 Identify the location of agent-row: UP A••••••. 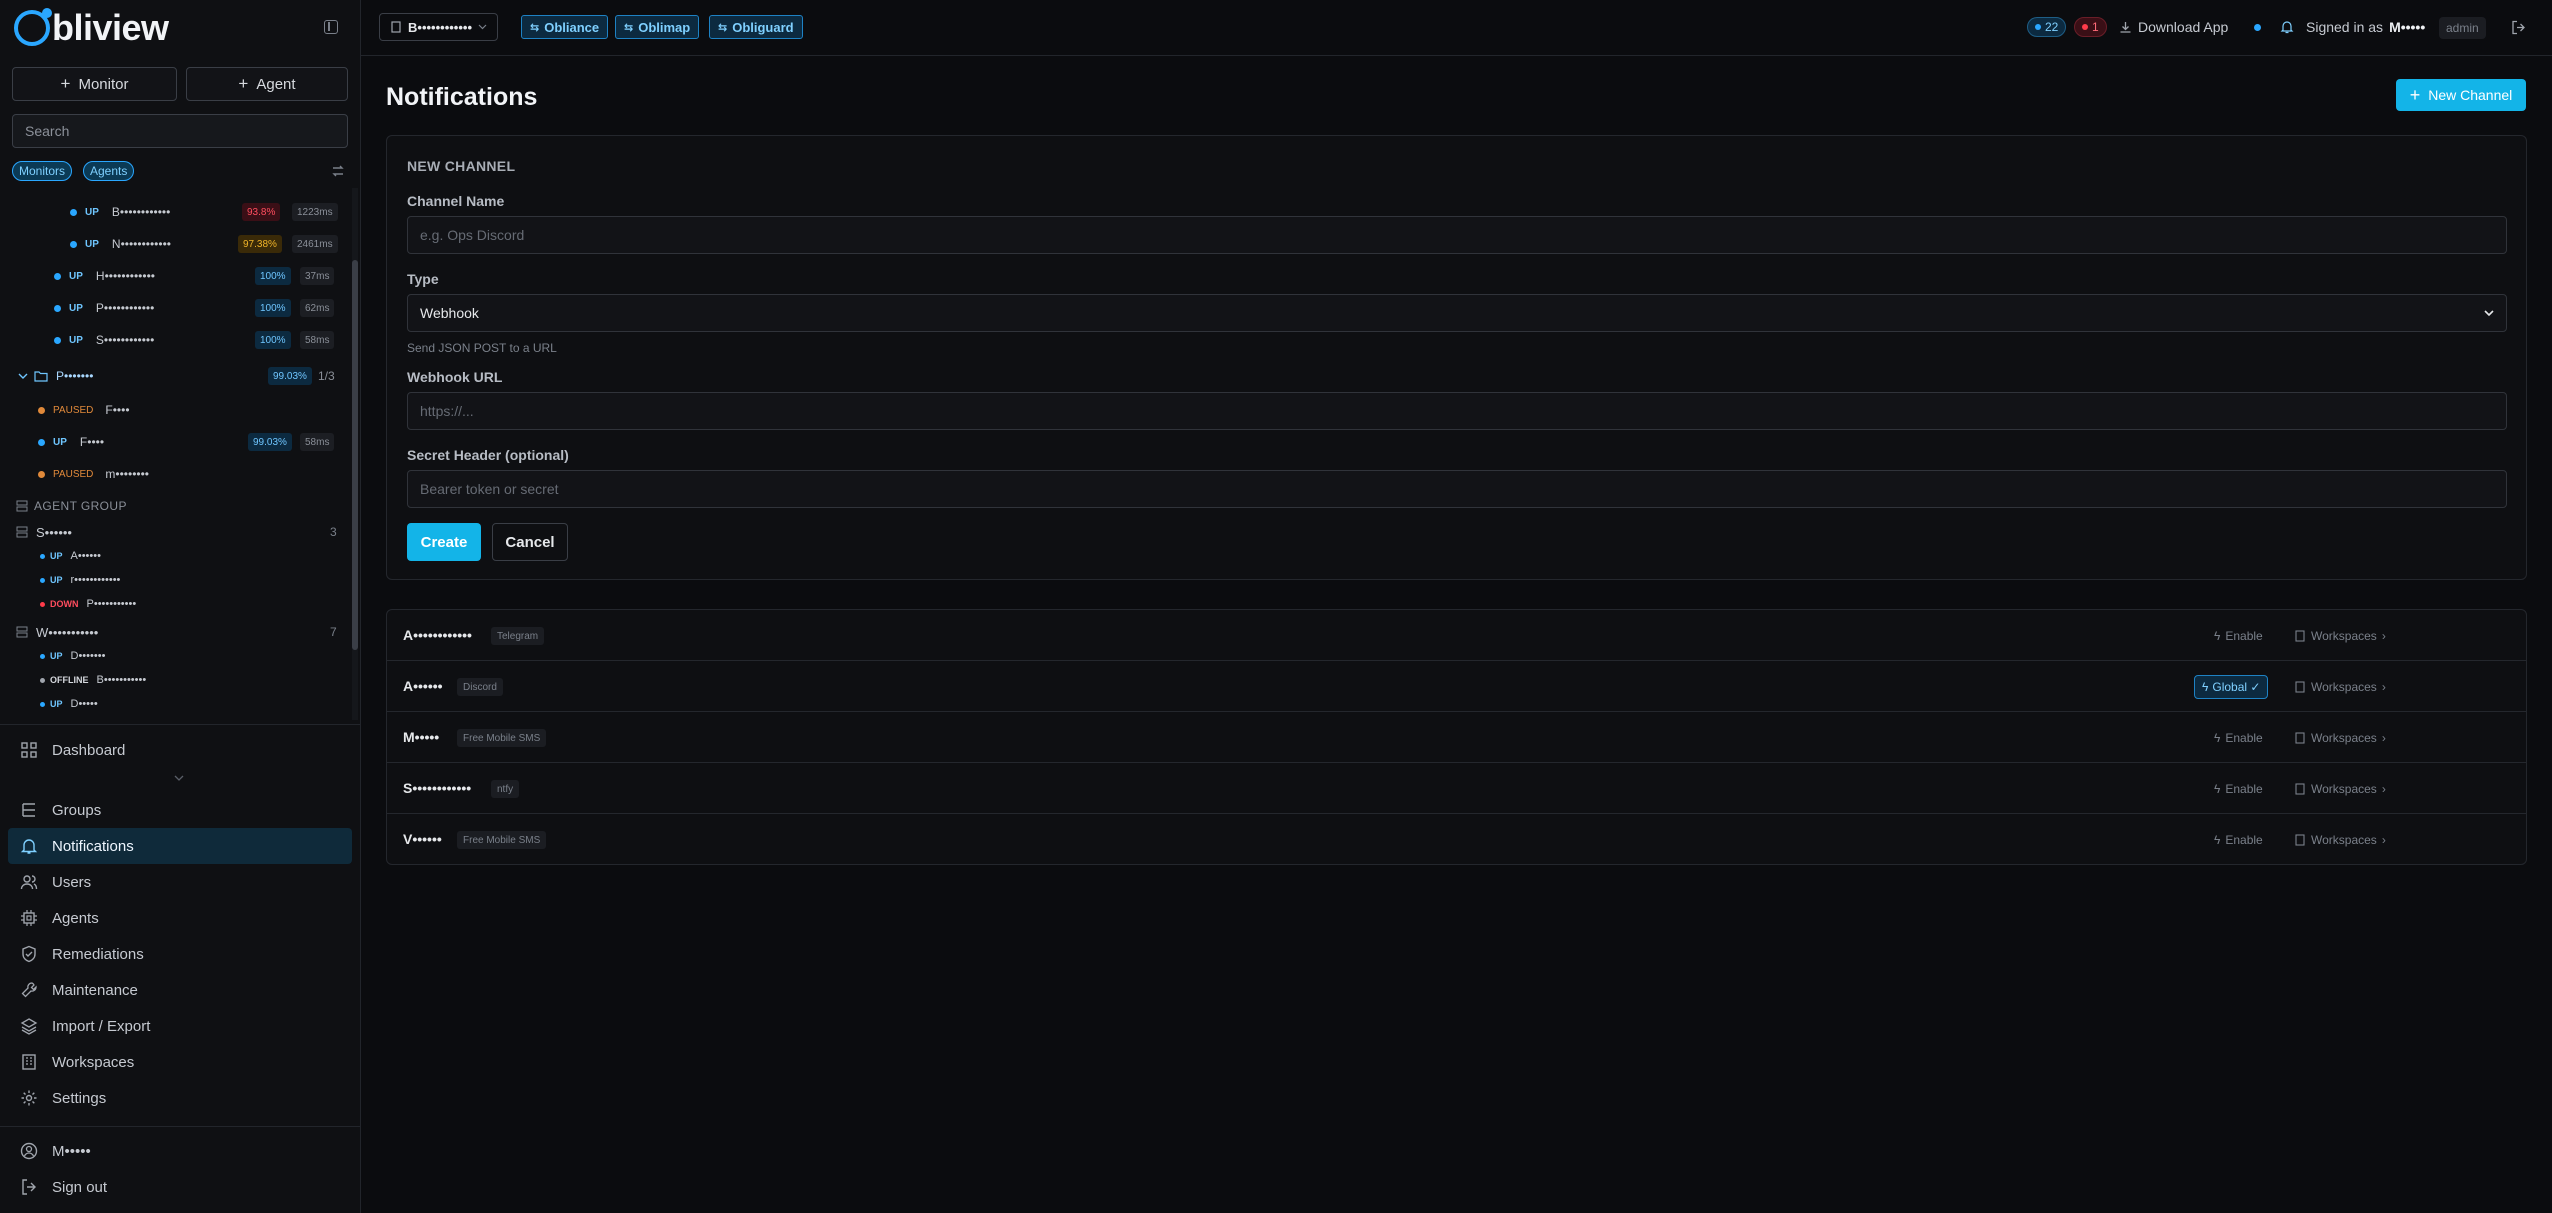
(185, 556).